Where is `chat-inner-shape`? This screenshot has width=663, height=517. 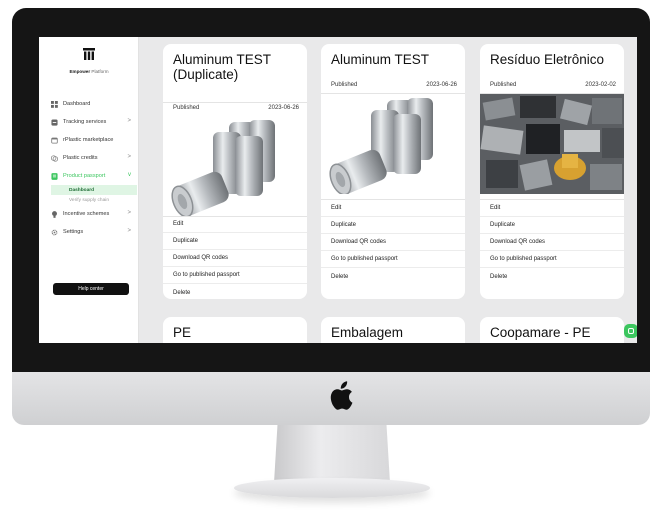 chat-inner-shape is located at coordinates (631, 331).